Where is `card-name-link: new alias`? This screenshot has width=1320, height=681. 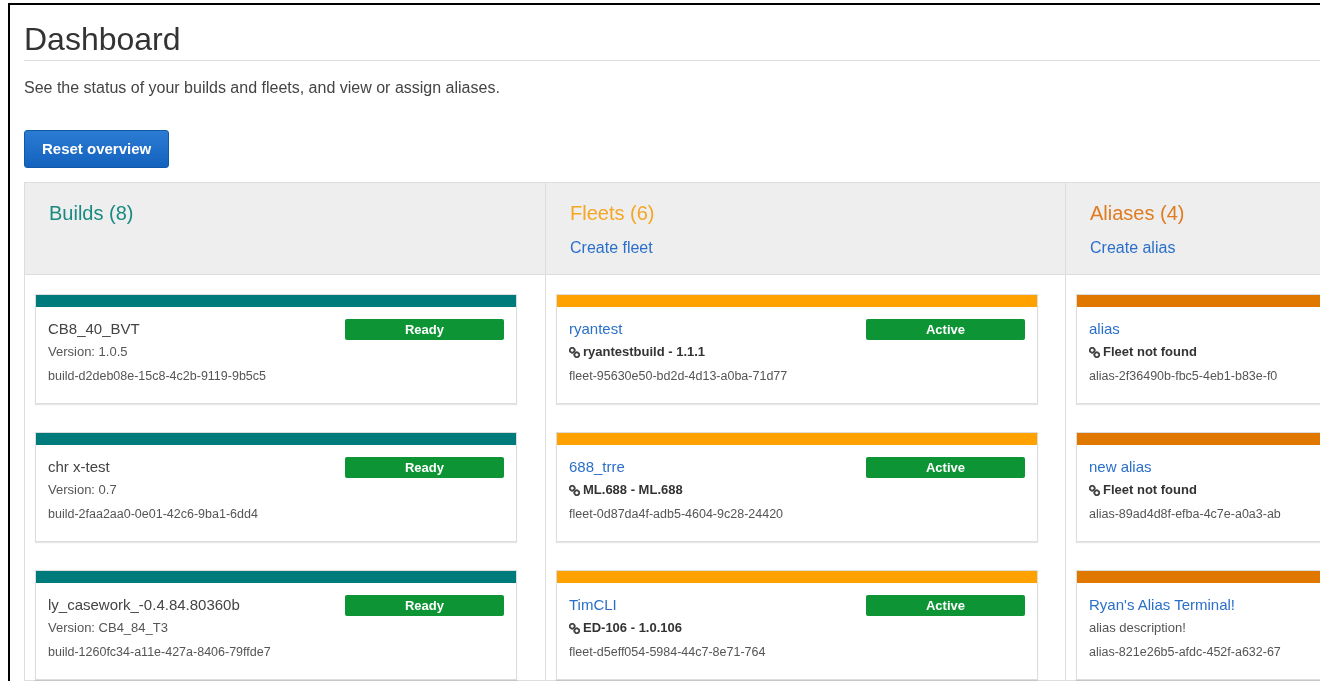 card-name-link: new alias is located at coordinates (1120, 467).